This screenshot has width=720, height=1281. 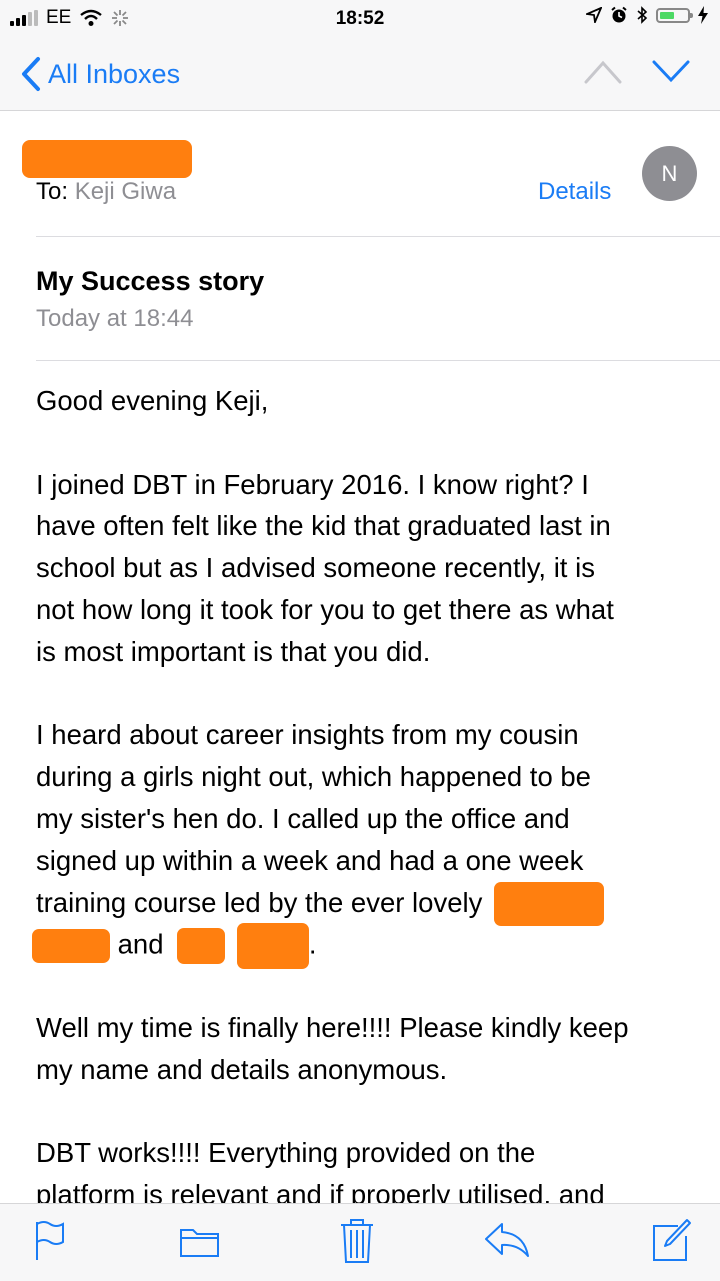 I want to click on body-text-segment: ., so click(x=312, y=944).